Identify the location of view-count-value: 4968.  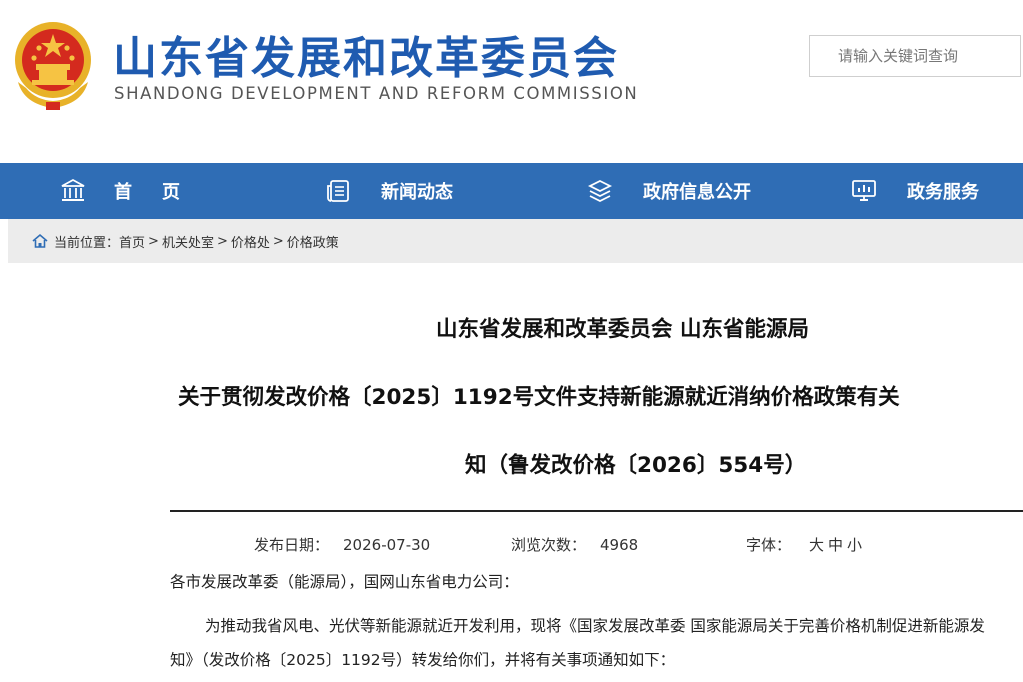
(619, 545).